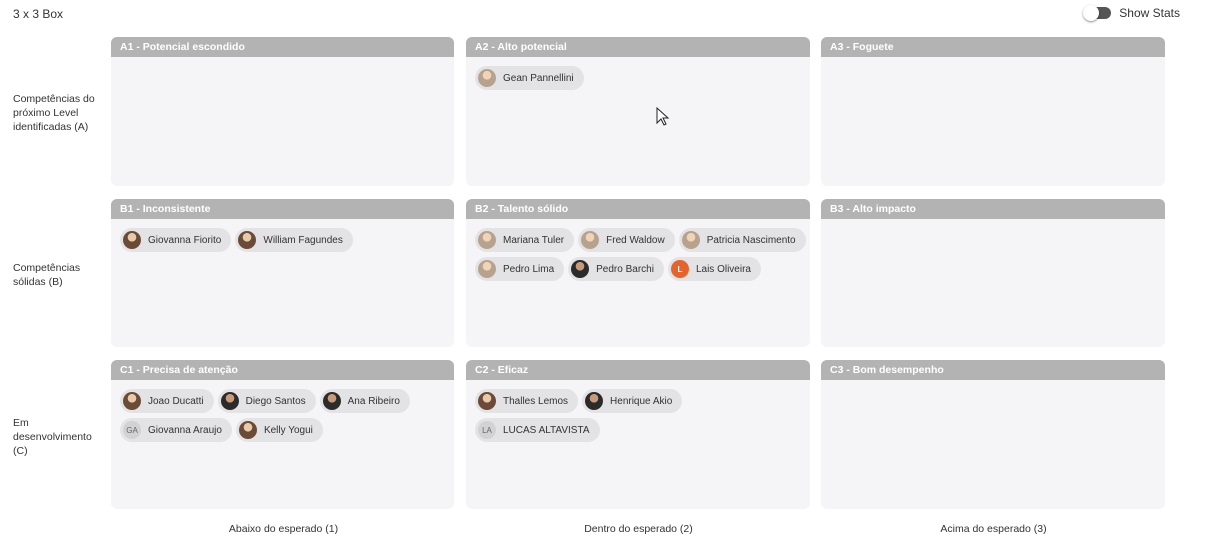  I want to click on box-b3: B3 - Alto impacto, so click(993, 273).